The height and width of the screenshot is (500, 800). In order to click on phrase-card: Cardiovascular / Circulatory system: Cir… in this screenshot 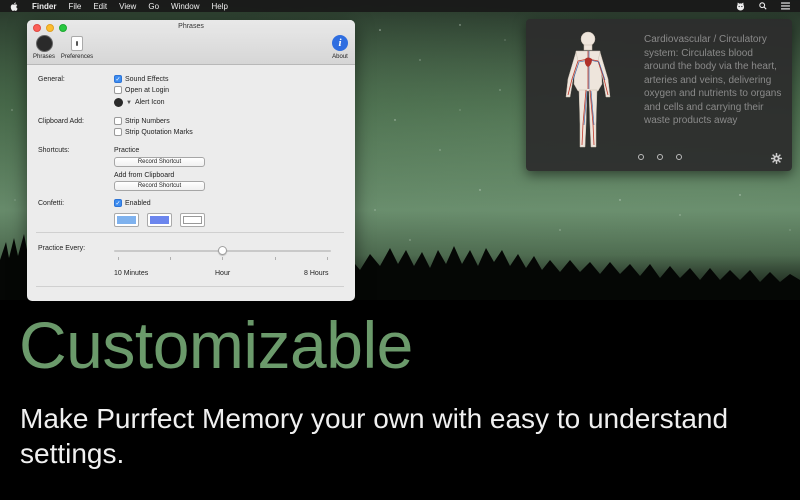, I will do `click(659, 95)`.